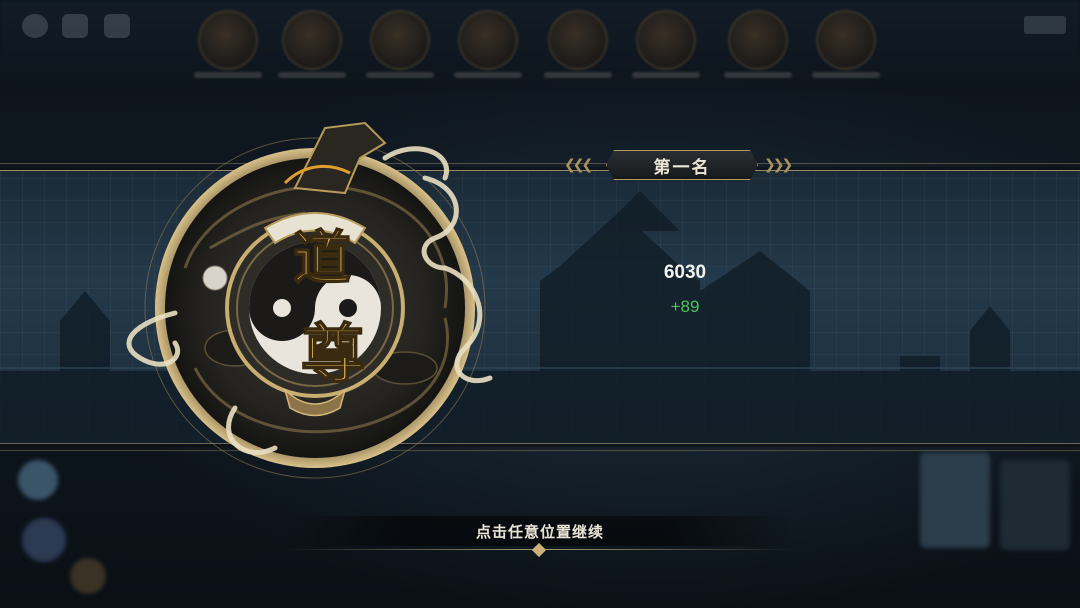 The height and width of the screenshot is (608, 1080). I want to click on chat-icon, so click(75, 26).